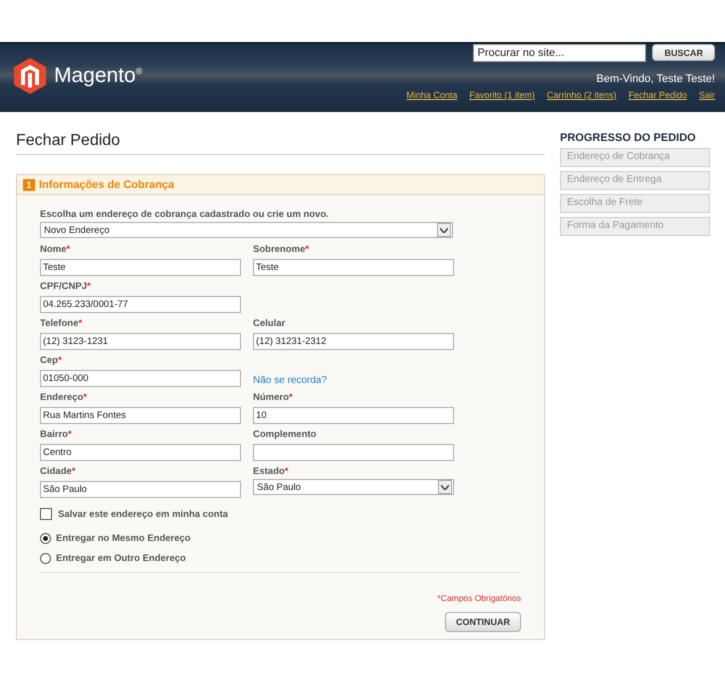 Image resolution: width=725 pixels, height=680 pixels. Describe the element at coordinates (280, 143) in the screenshot. I see `page-title: Fechar Pedido` at that location.